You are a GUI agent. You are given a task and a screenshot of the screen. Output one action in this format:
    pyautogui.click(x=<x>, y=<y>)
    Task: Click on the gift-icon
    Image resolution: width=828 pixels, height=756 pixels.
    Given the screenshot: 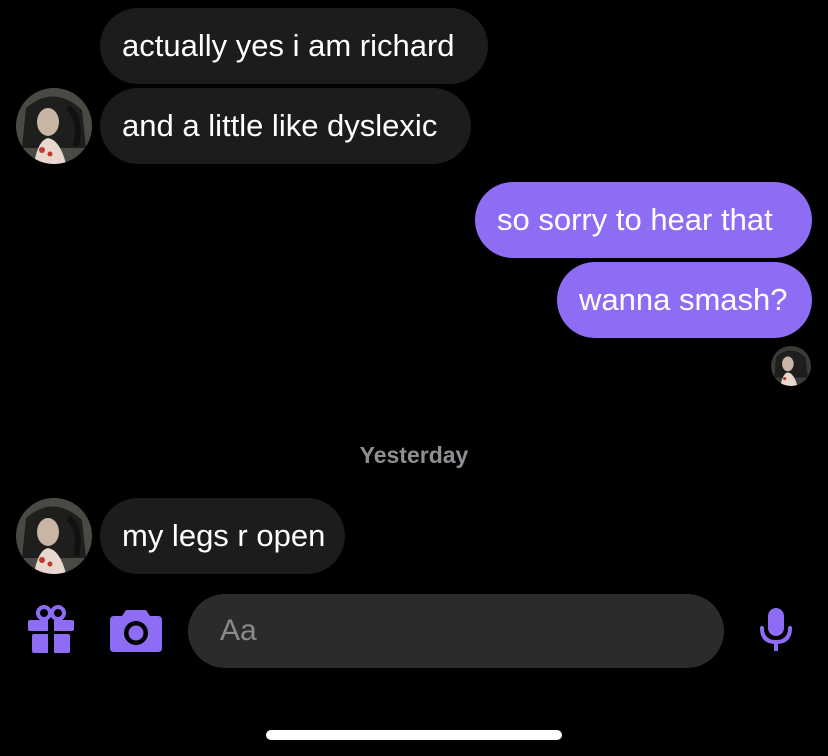 What is the action you would take?
    pyautogui.click(x=51, y=629)
    